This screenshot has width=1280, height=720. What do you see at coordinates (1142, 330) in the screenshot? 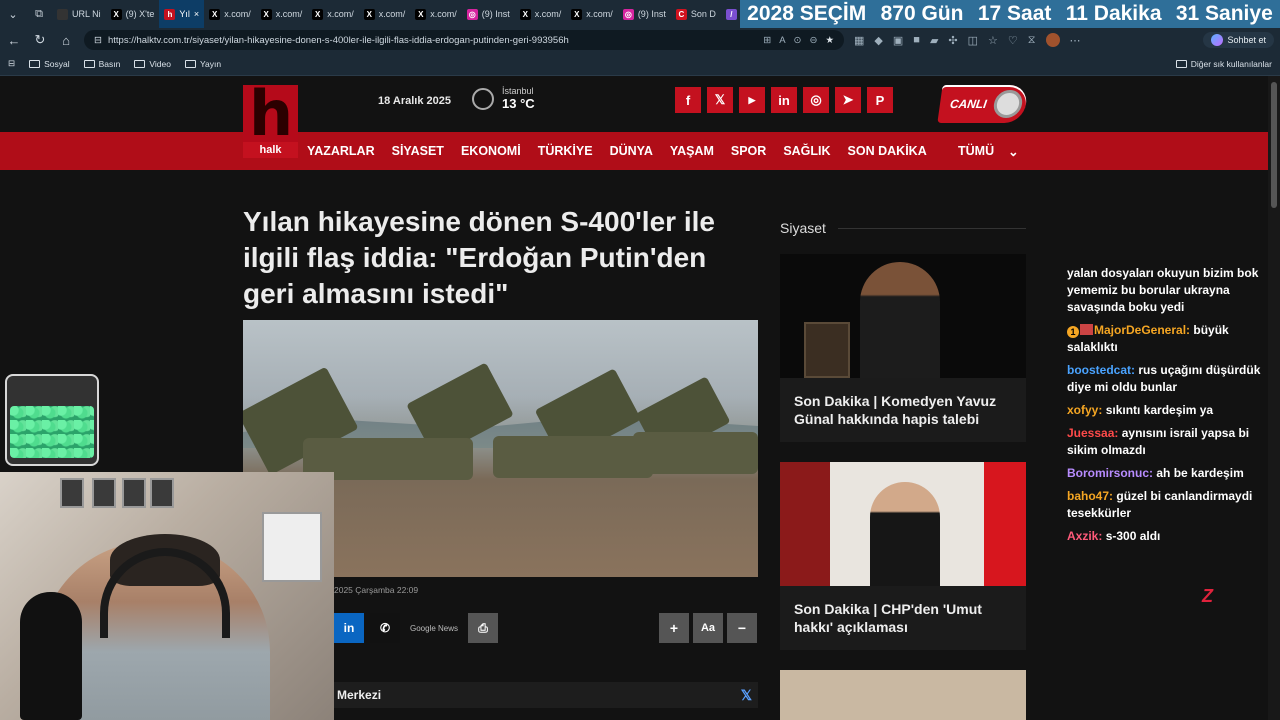
I see `chat-username: MajorDeGeneral:` at bounding box center [1142, 330].